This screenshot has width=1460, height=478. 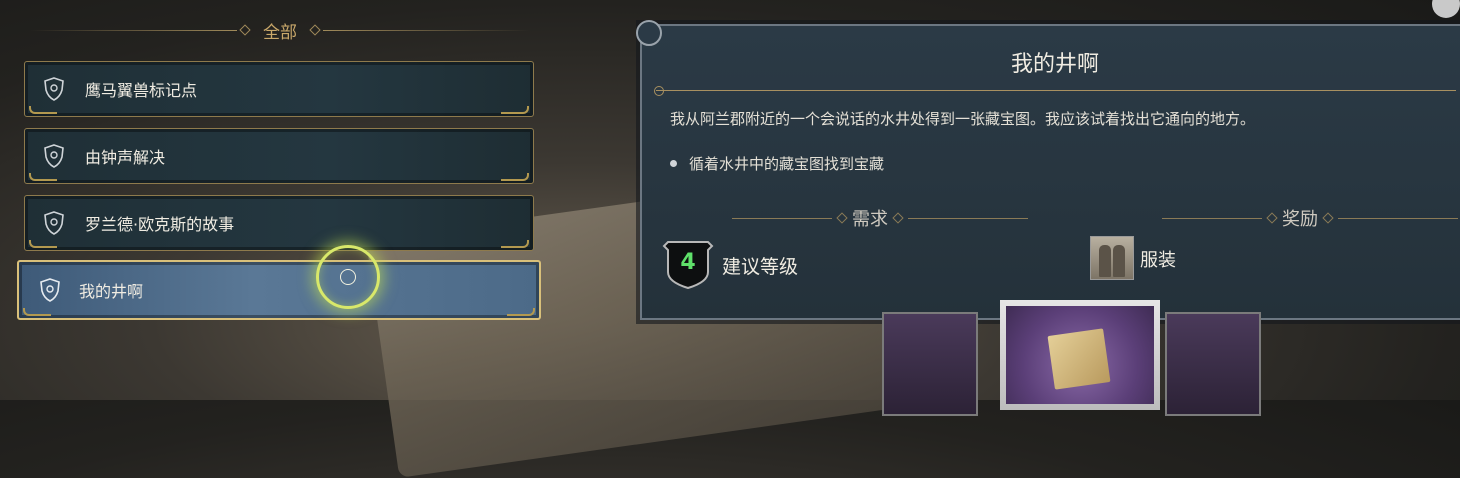 I want to click on requirements-heading: 需求, so click(x=880, y=218).